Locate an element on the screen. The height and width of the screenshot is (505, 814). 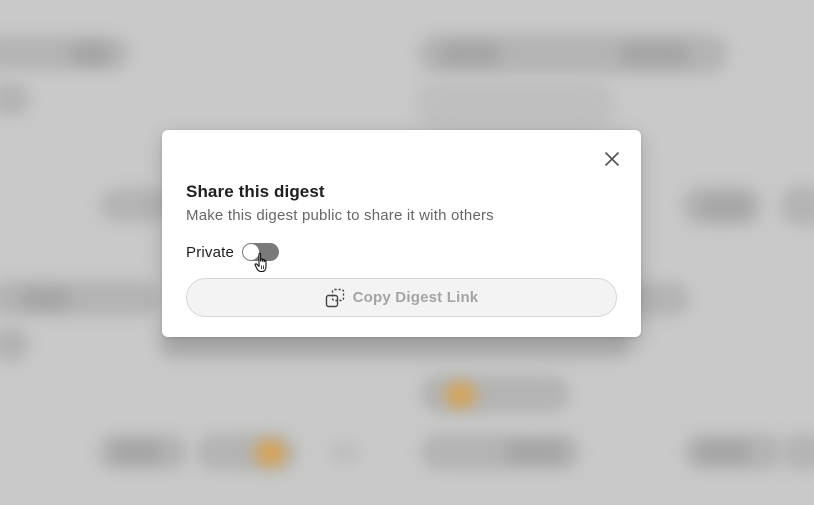
visibility-toggle-label: Private is located at coordinates (210, 252).